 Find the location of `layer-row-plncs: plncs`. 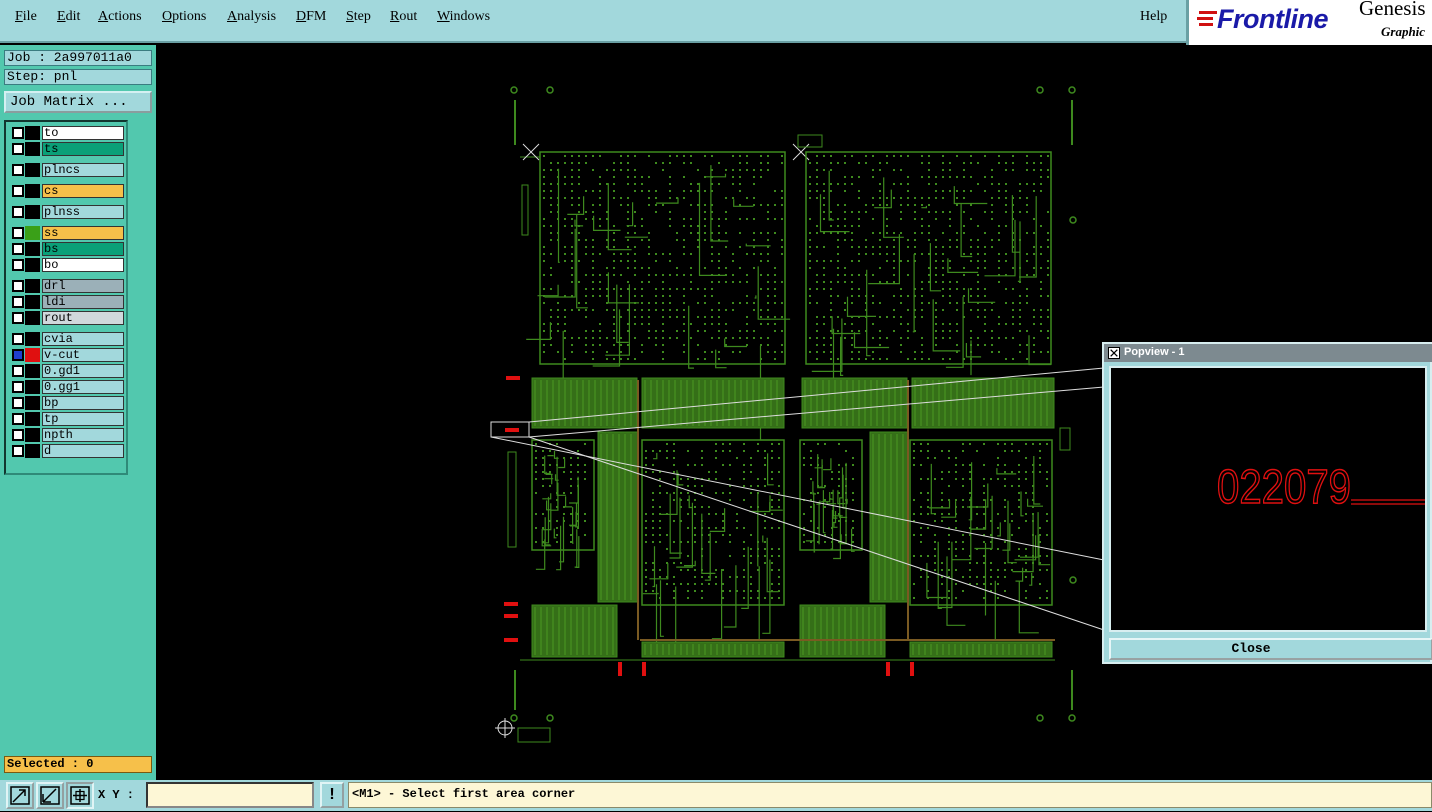

layer-row-plncs: plncs is located at coordinates (67, 170).